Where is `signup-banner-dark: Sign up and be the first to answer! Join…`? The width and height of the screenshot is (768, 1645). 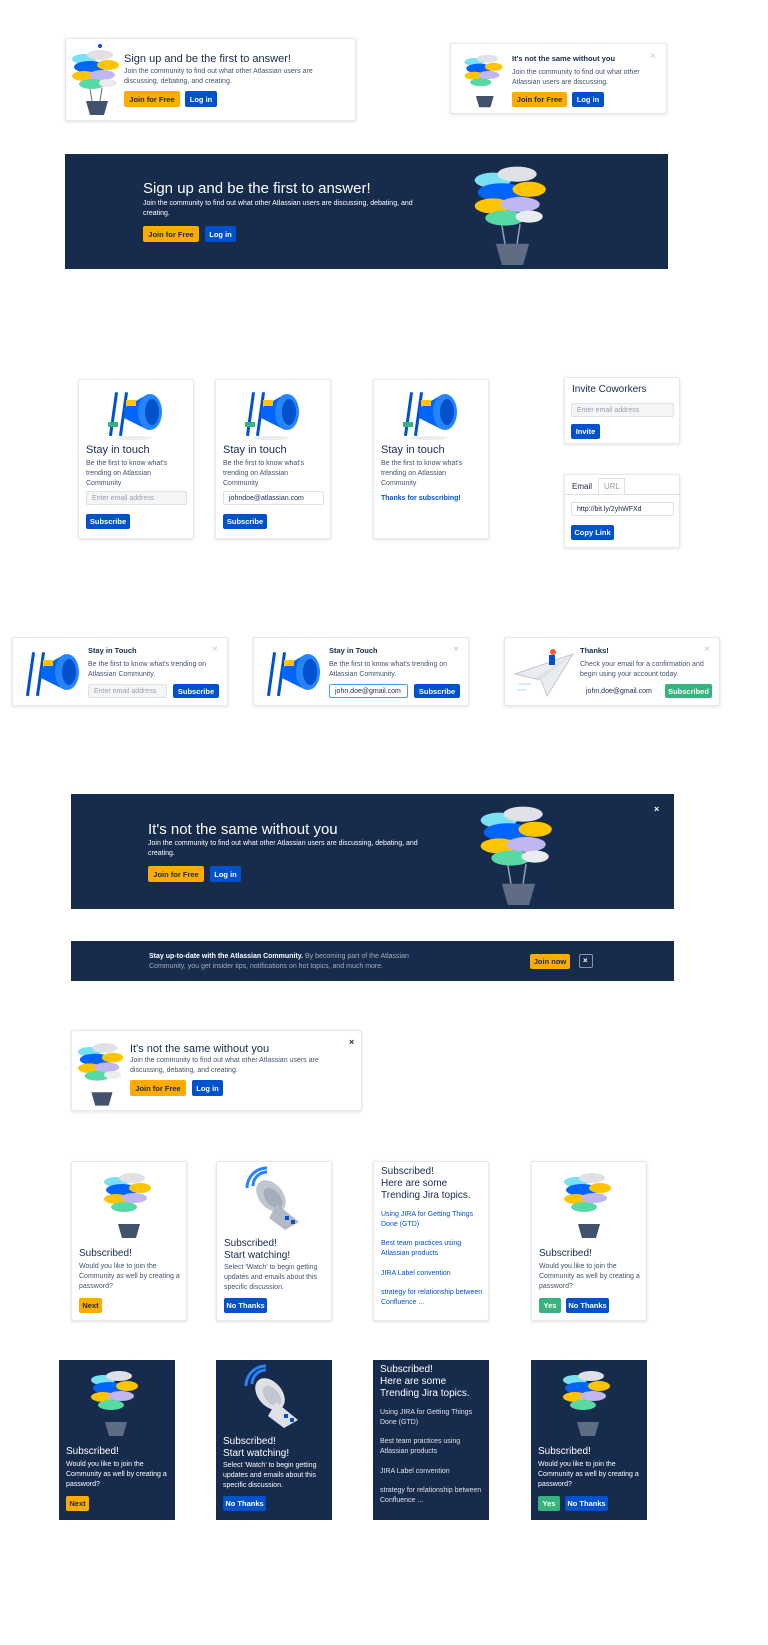 signup-banner-dark: Sign up and be the first to answer! Join… is located at coordinates (366, 211).